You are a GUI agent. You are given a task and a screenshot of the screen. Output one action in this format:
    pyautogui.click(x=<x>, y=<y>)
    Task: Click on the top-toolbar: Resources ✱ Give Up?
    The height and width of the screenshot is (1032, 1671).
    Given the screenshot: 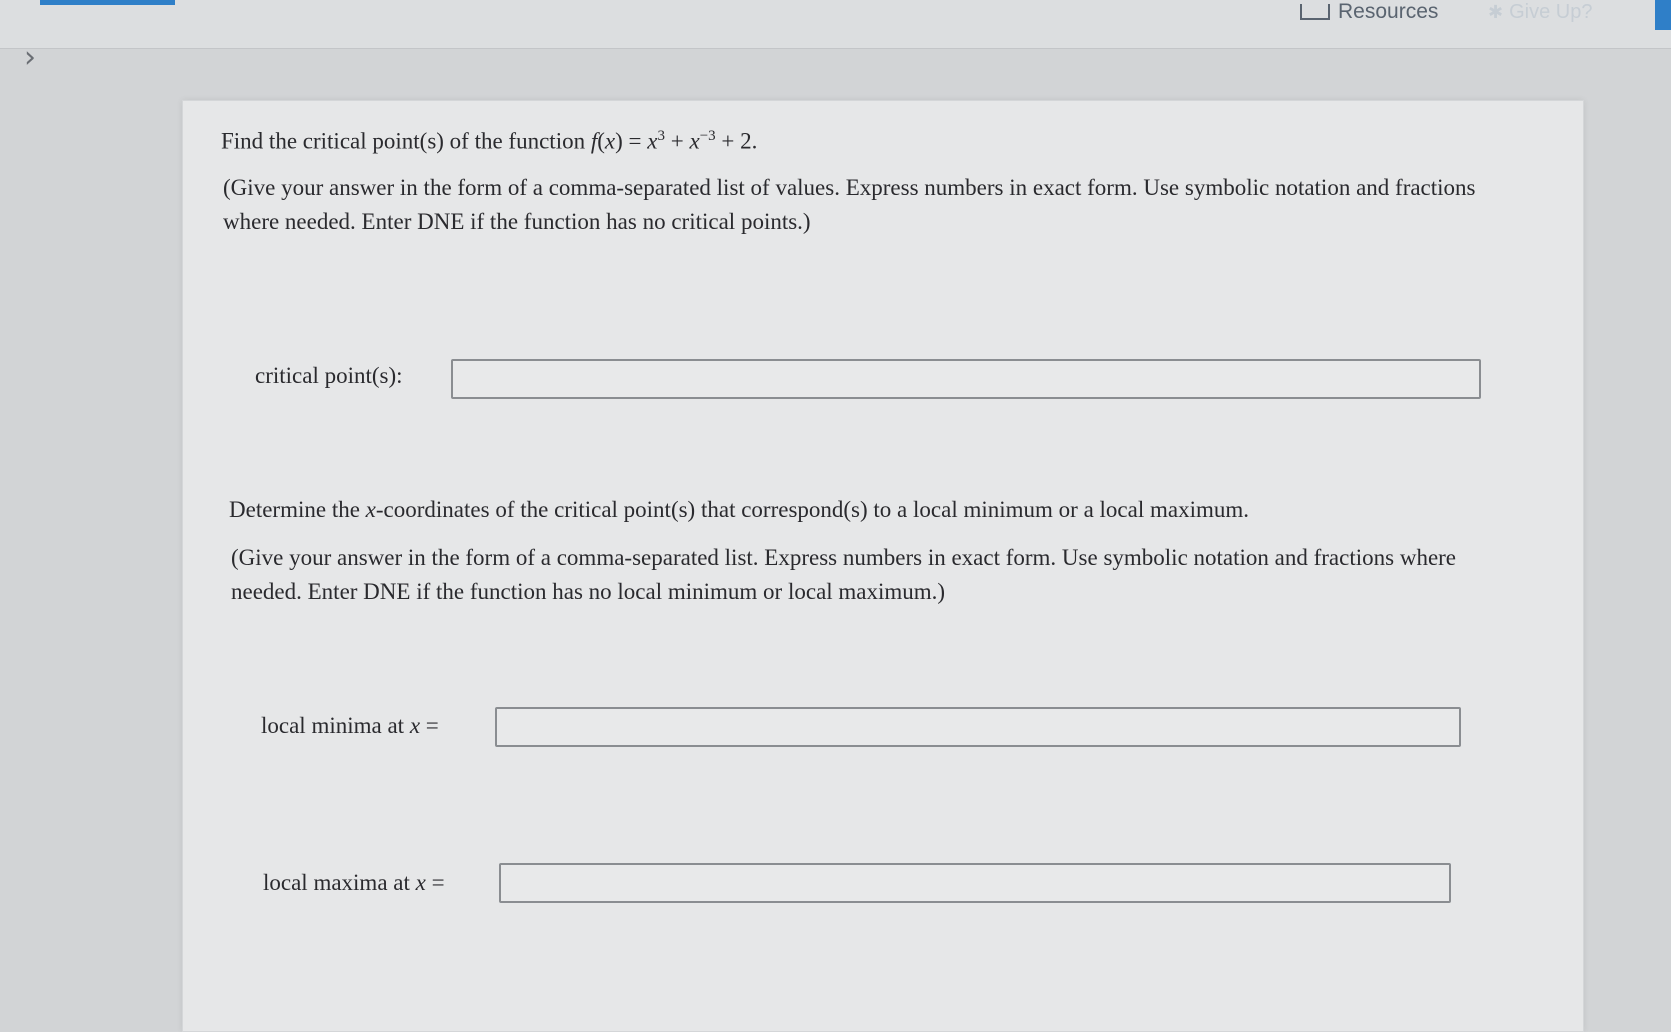 What is the action you would take?
    pyautogui.click(x=835, y=24)
    